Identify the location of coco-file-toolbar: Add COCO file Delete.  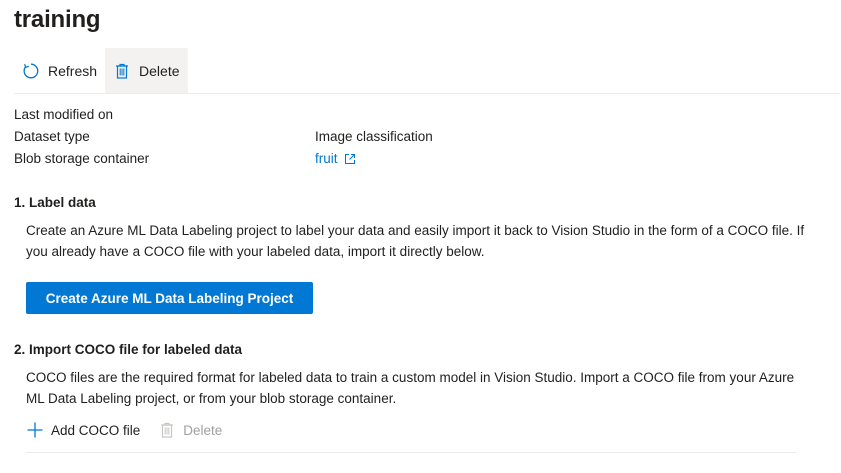
(133, 430).